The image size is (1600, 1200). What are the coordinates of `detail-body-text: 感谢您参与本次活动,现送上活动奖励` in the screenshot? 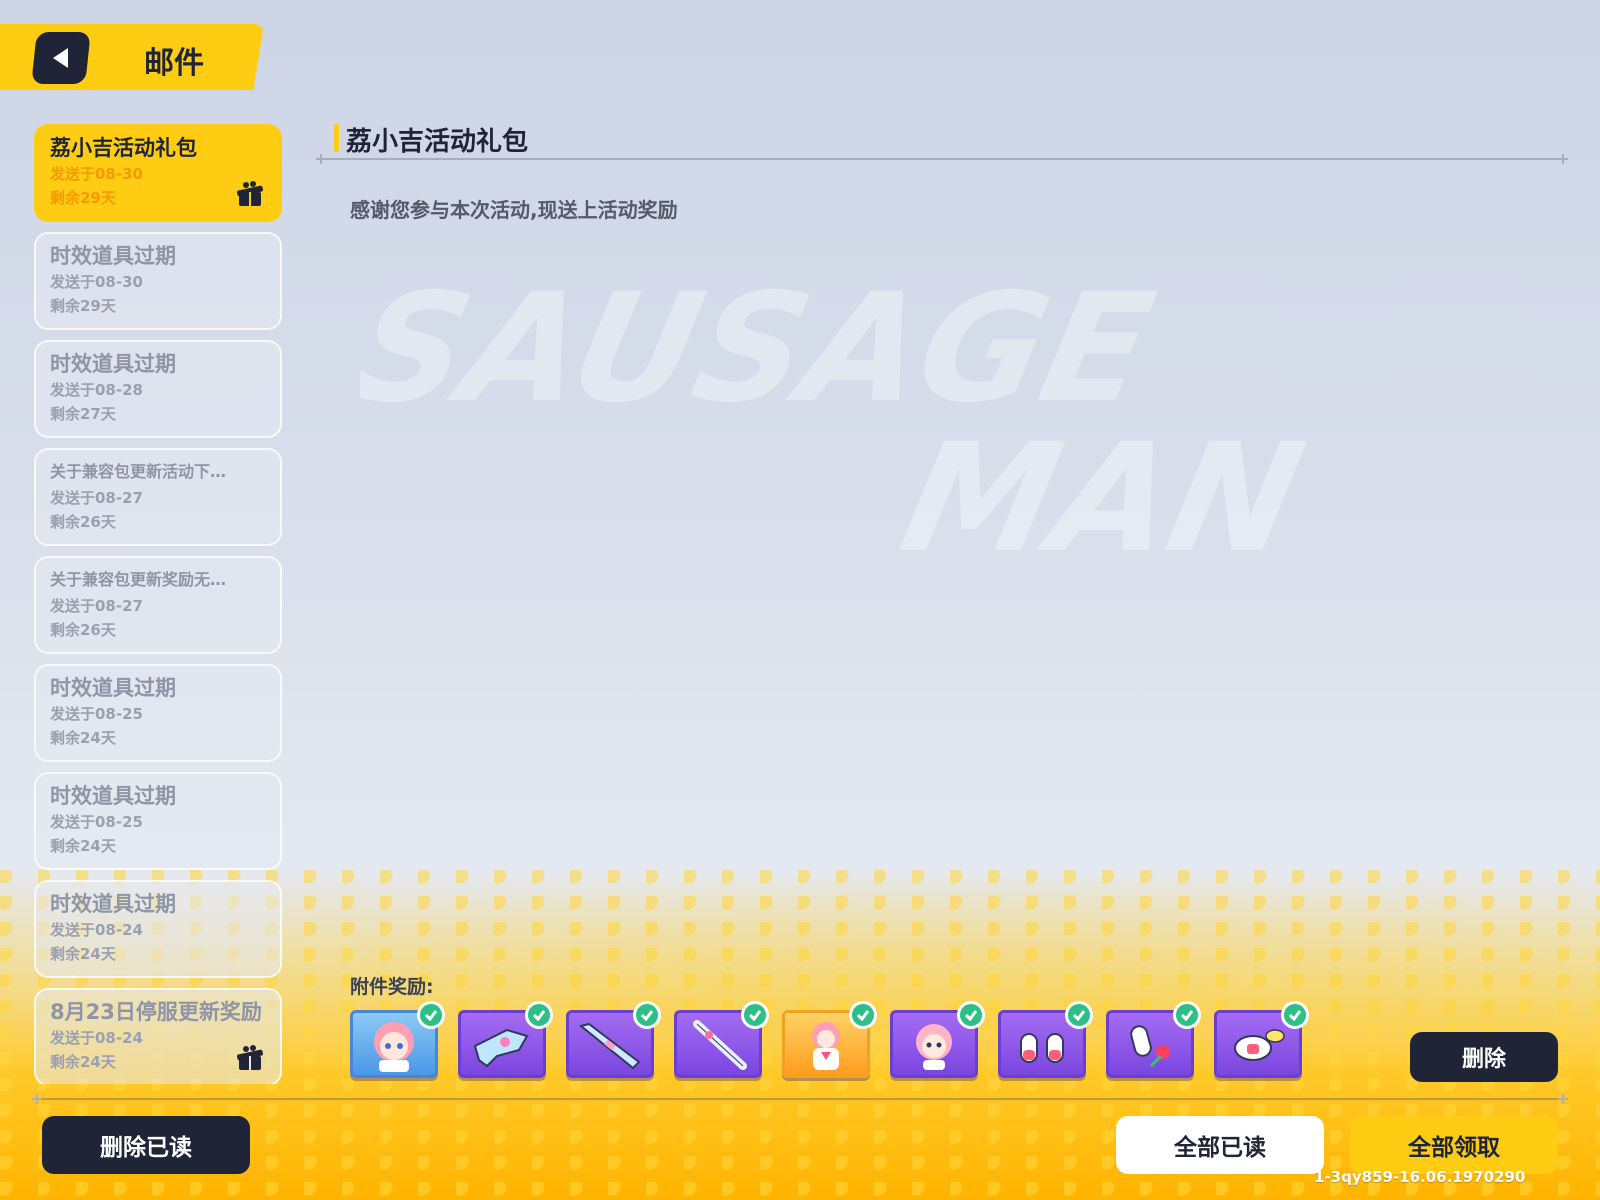 It's located at (514, 210).